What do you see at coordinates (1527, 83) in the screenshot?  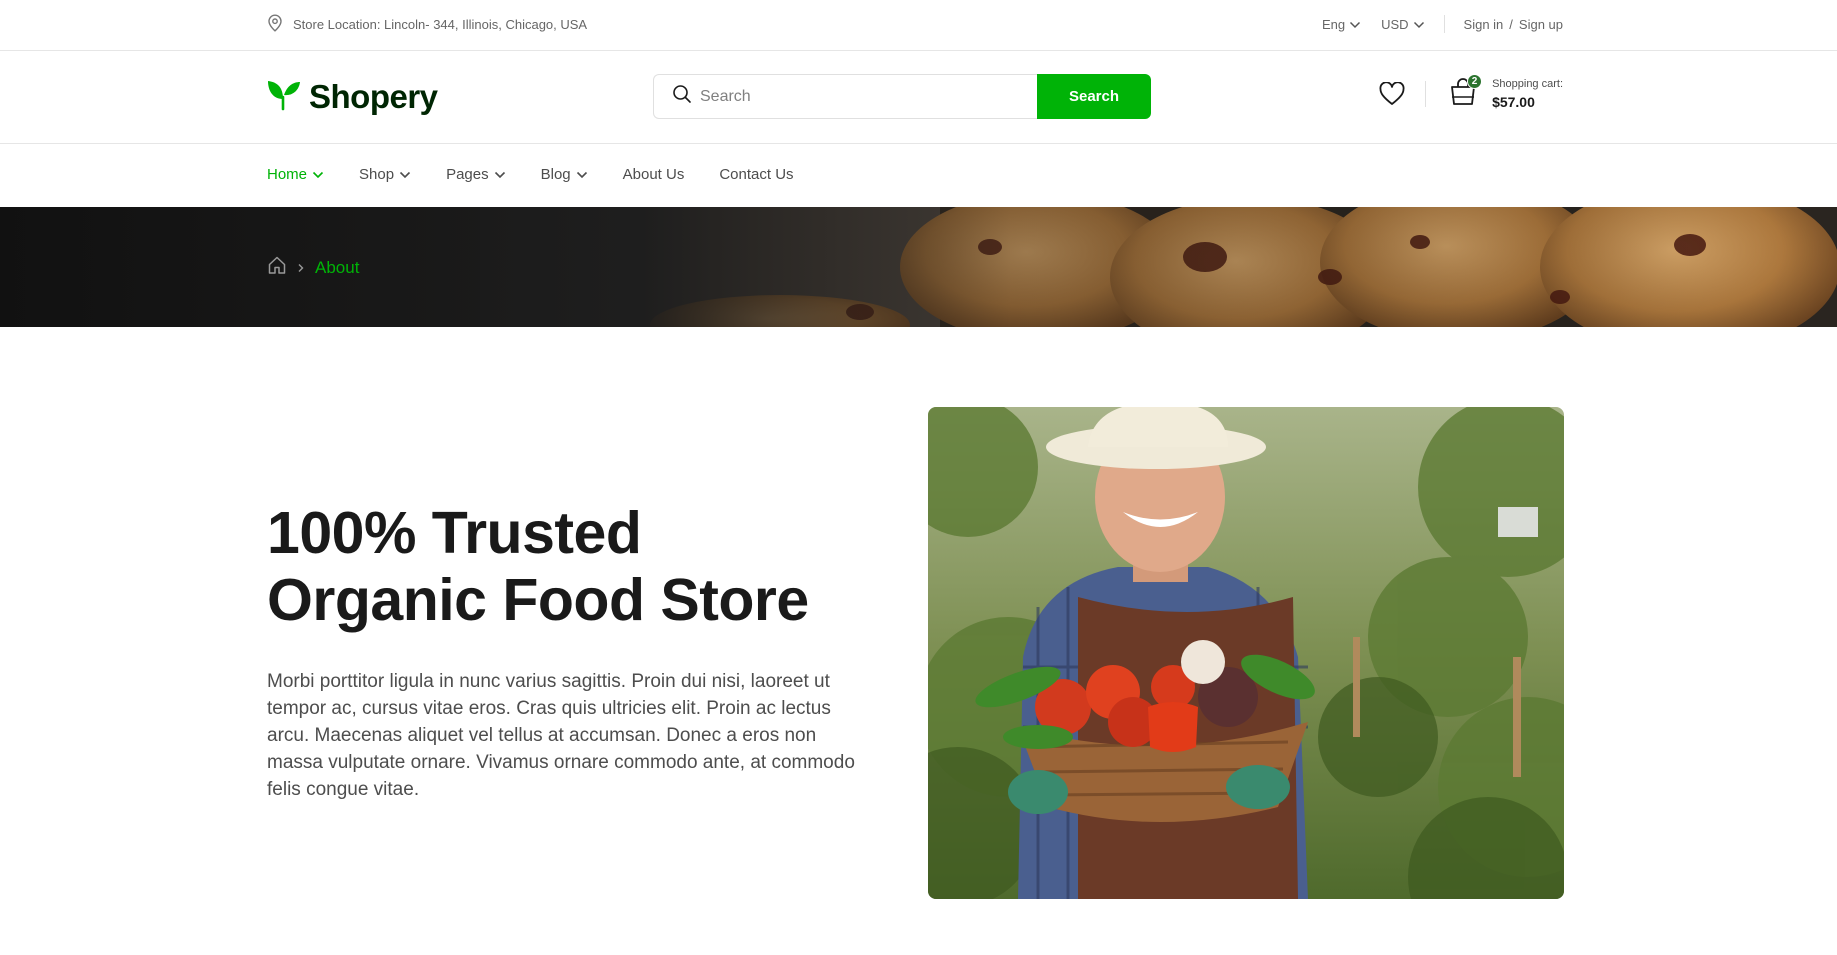 I see `cart-label: Shopping cart:` at bounding box center [1527, 83].